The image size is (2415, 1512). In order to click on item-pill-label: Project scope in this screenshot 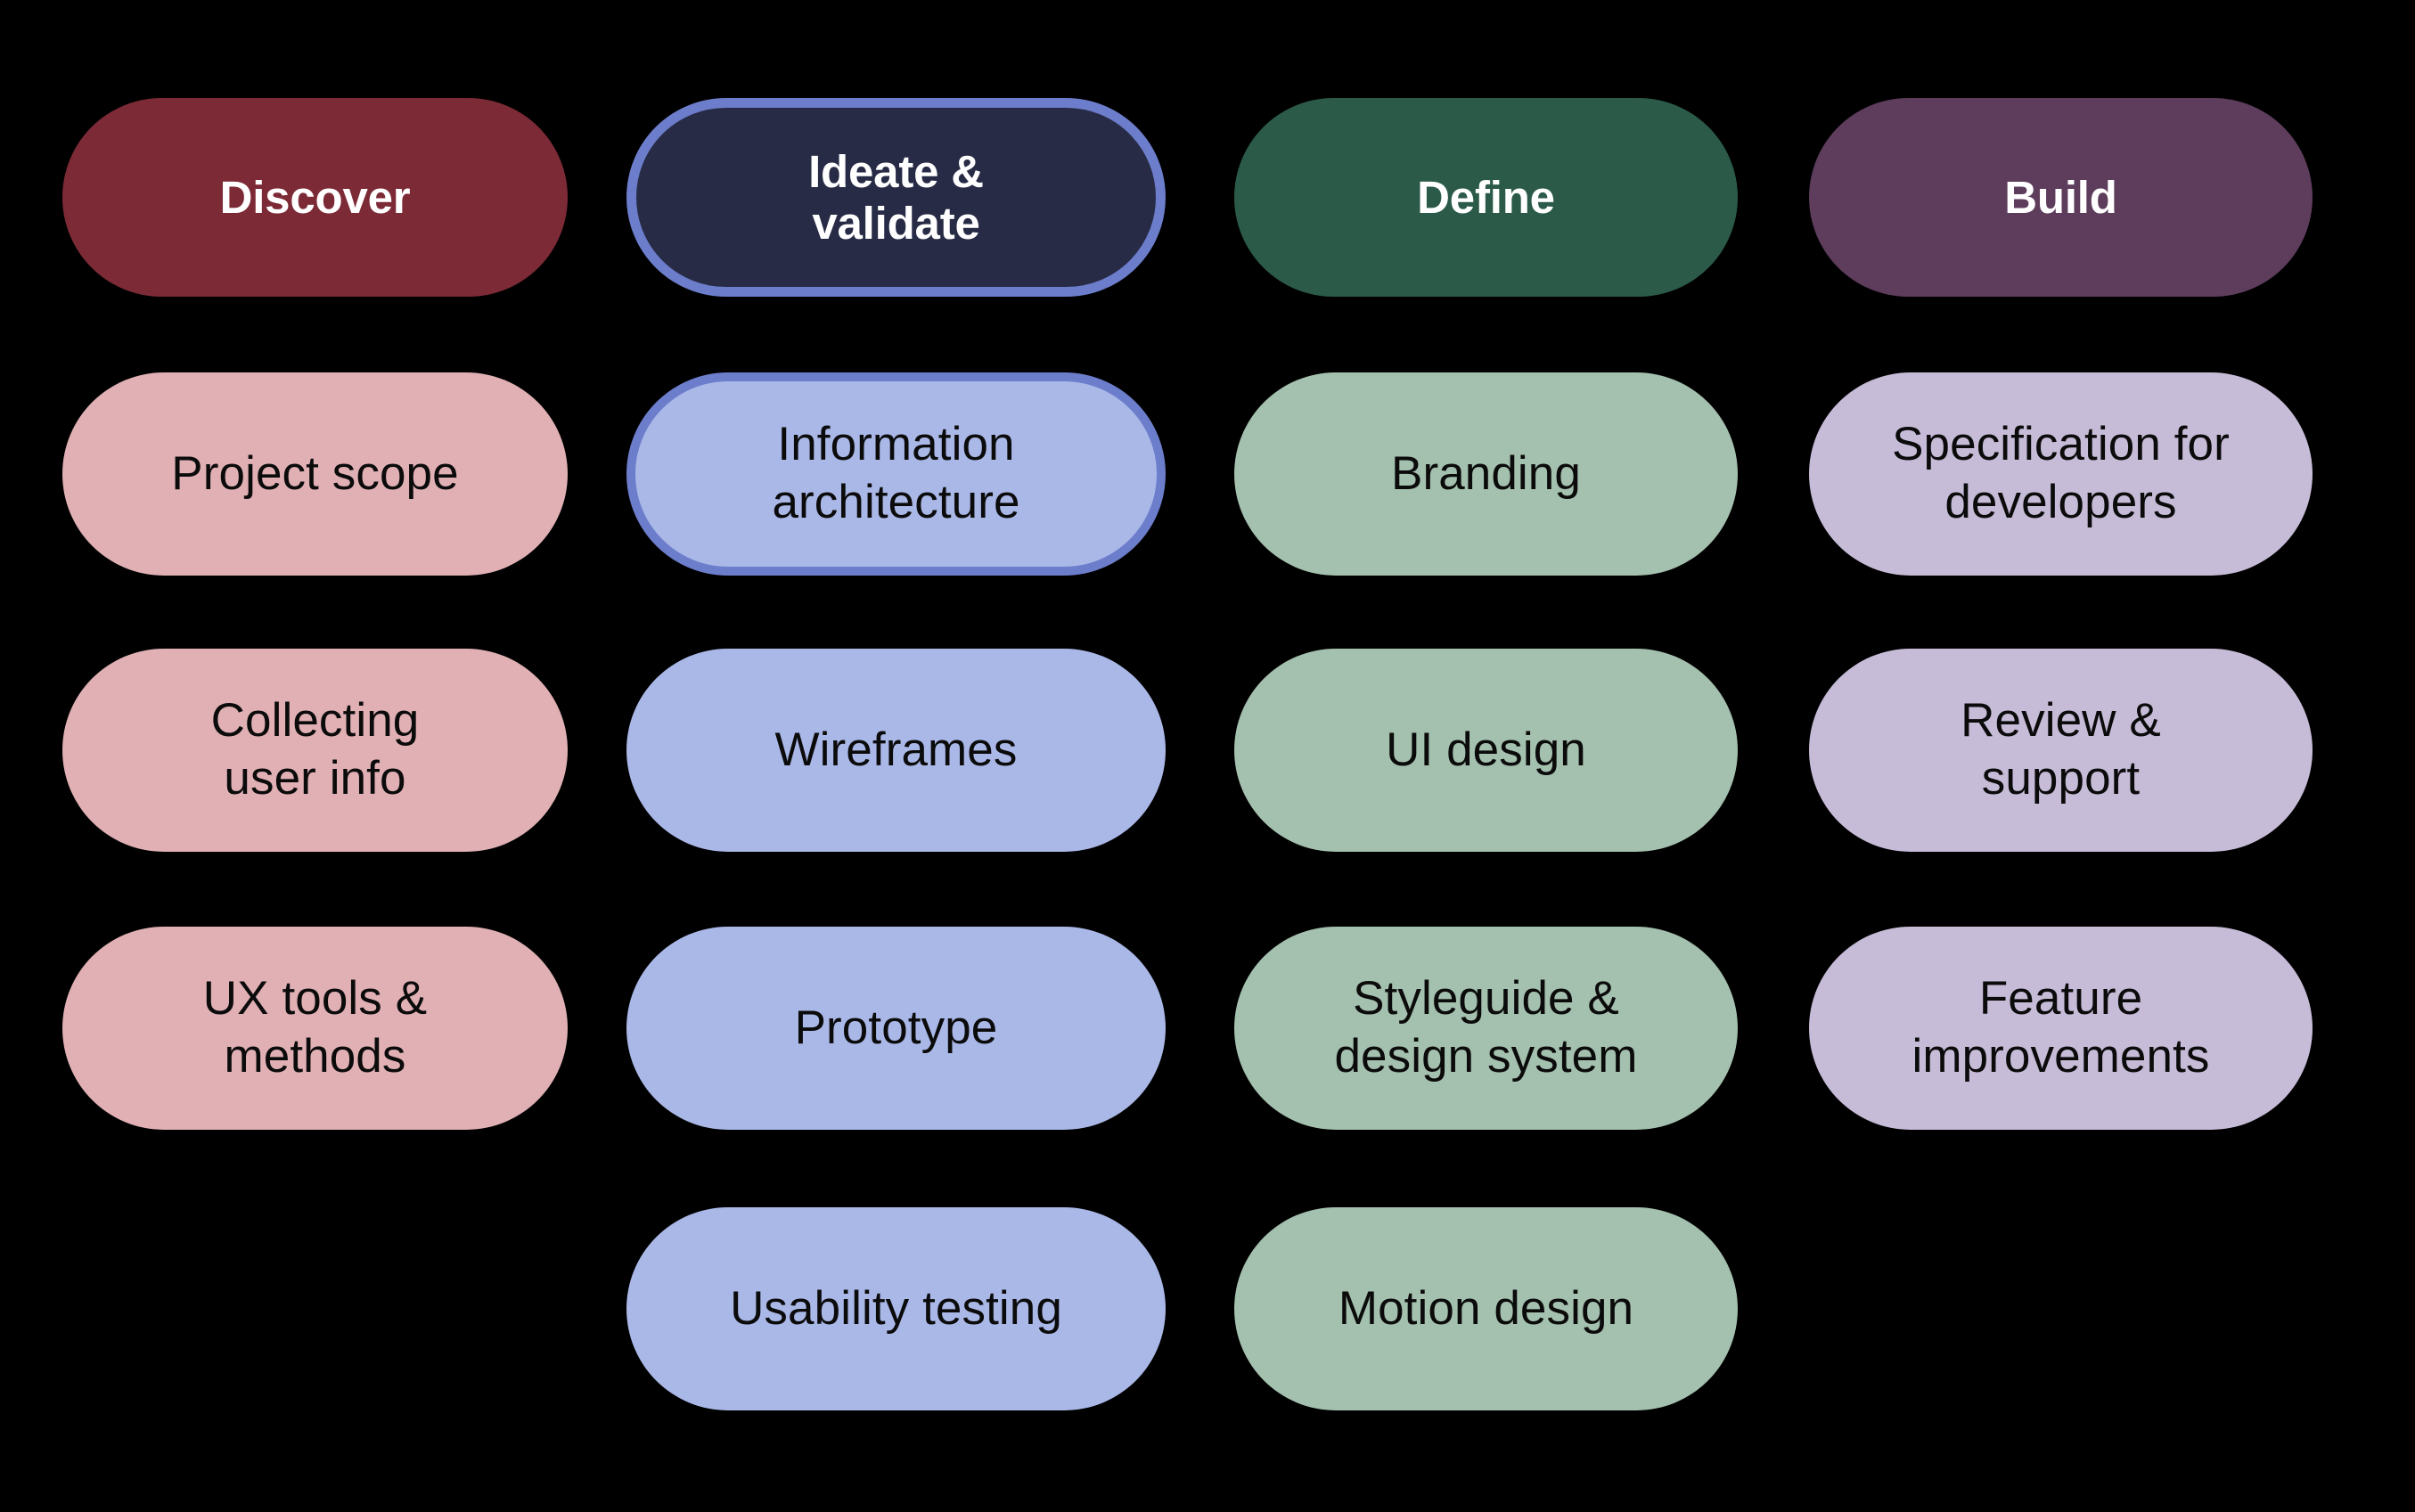, I will do `click(315, 473)`.